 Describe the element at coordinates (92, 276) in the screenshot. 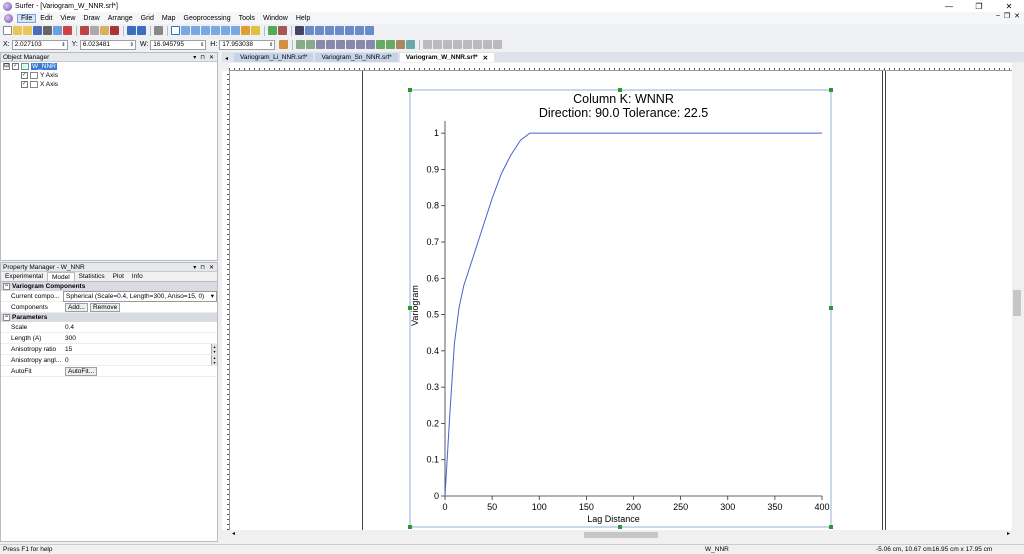

I see `tab-statistics: Statistics` at that location.